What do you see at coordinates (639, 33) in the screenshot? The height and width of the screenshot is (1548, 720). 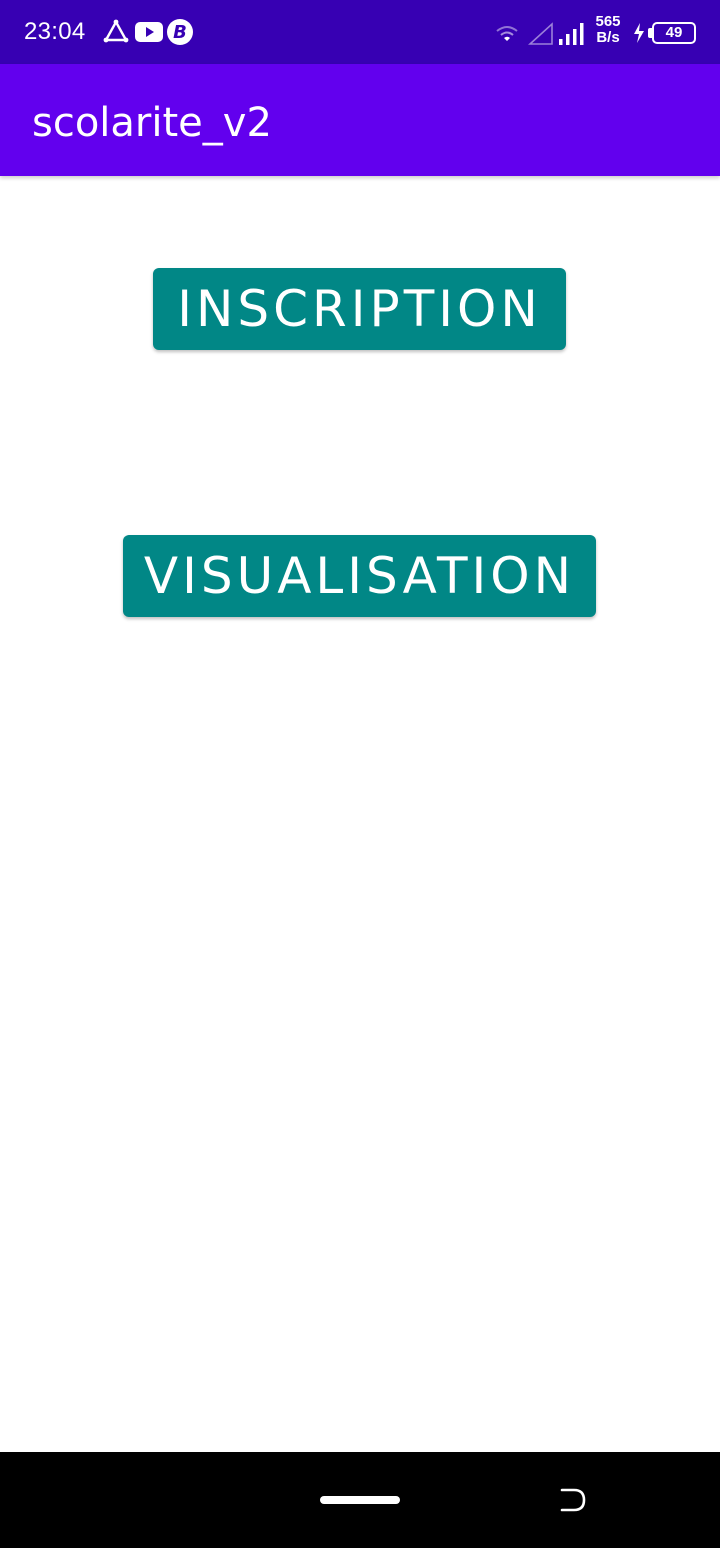 I see `charging-bolt-icon` at bounding box center [639, 33].